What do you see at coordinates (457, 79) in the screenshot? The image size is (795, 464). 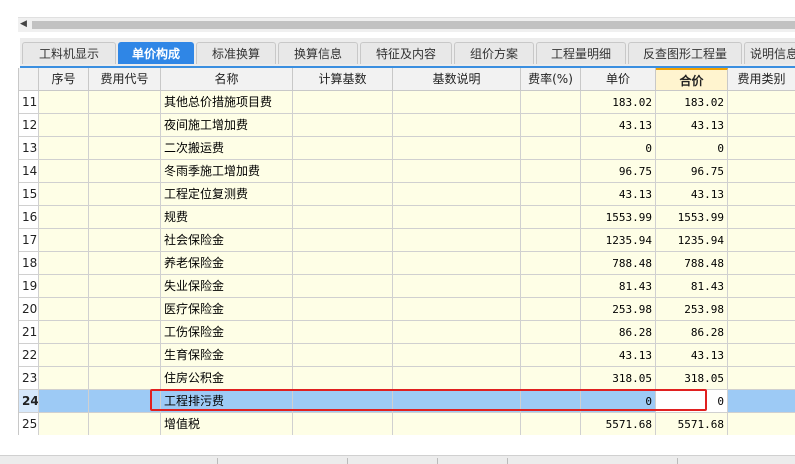 I see `header-base-desc: 基数说明` at bounding box center [457, 79].